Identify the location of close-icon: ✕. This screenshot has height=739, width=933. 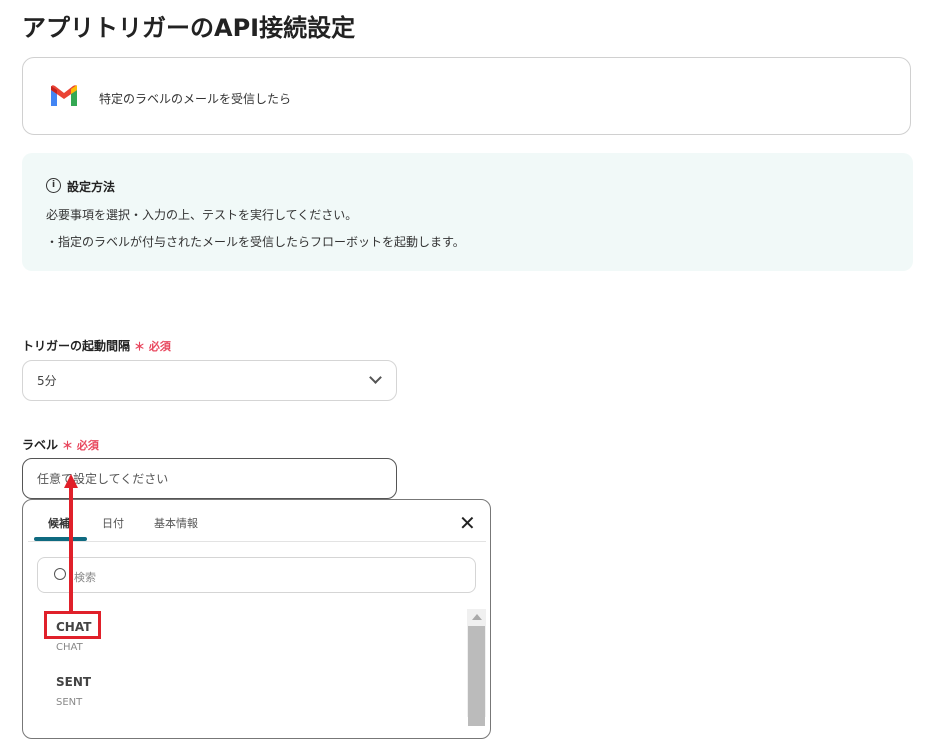
(467, 523).